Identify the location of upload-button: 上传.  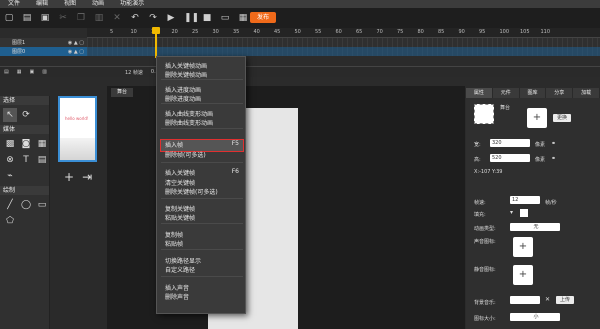
(565, 300).